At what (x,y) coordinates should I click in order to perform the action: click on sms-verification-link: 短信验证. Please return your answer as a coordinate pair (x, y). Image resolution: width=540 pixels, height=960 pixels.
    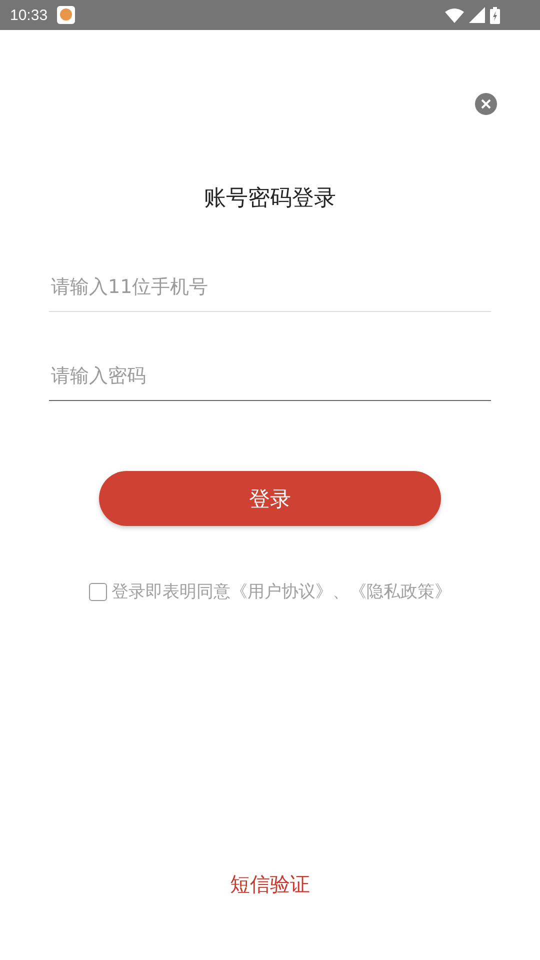
    Looking at the image, I should click on (270, 884).